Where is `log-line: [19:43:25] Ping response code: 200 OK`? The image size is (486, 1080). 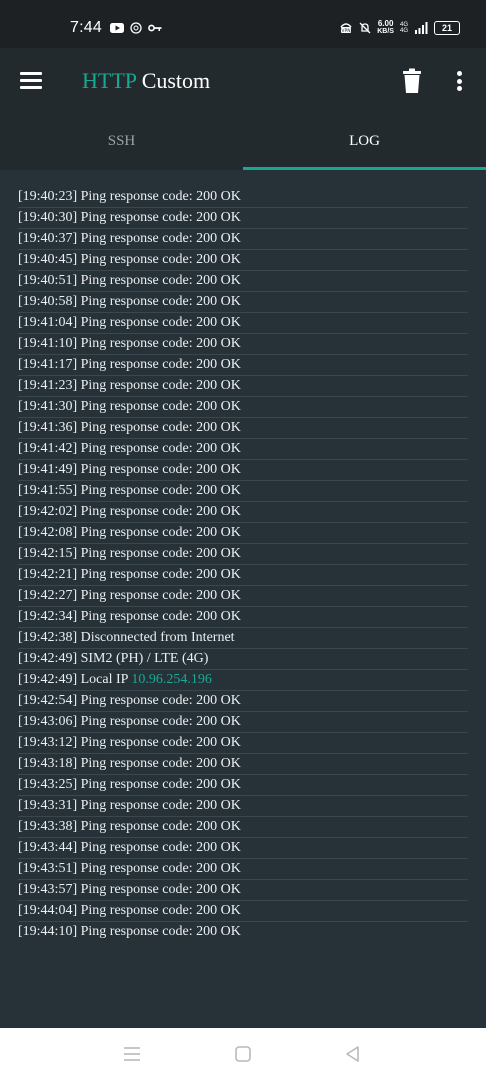
log-line: [19:43:25] Ping response code: 200 OK is located at coordinates (243, 785).